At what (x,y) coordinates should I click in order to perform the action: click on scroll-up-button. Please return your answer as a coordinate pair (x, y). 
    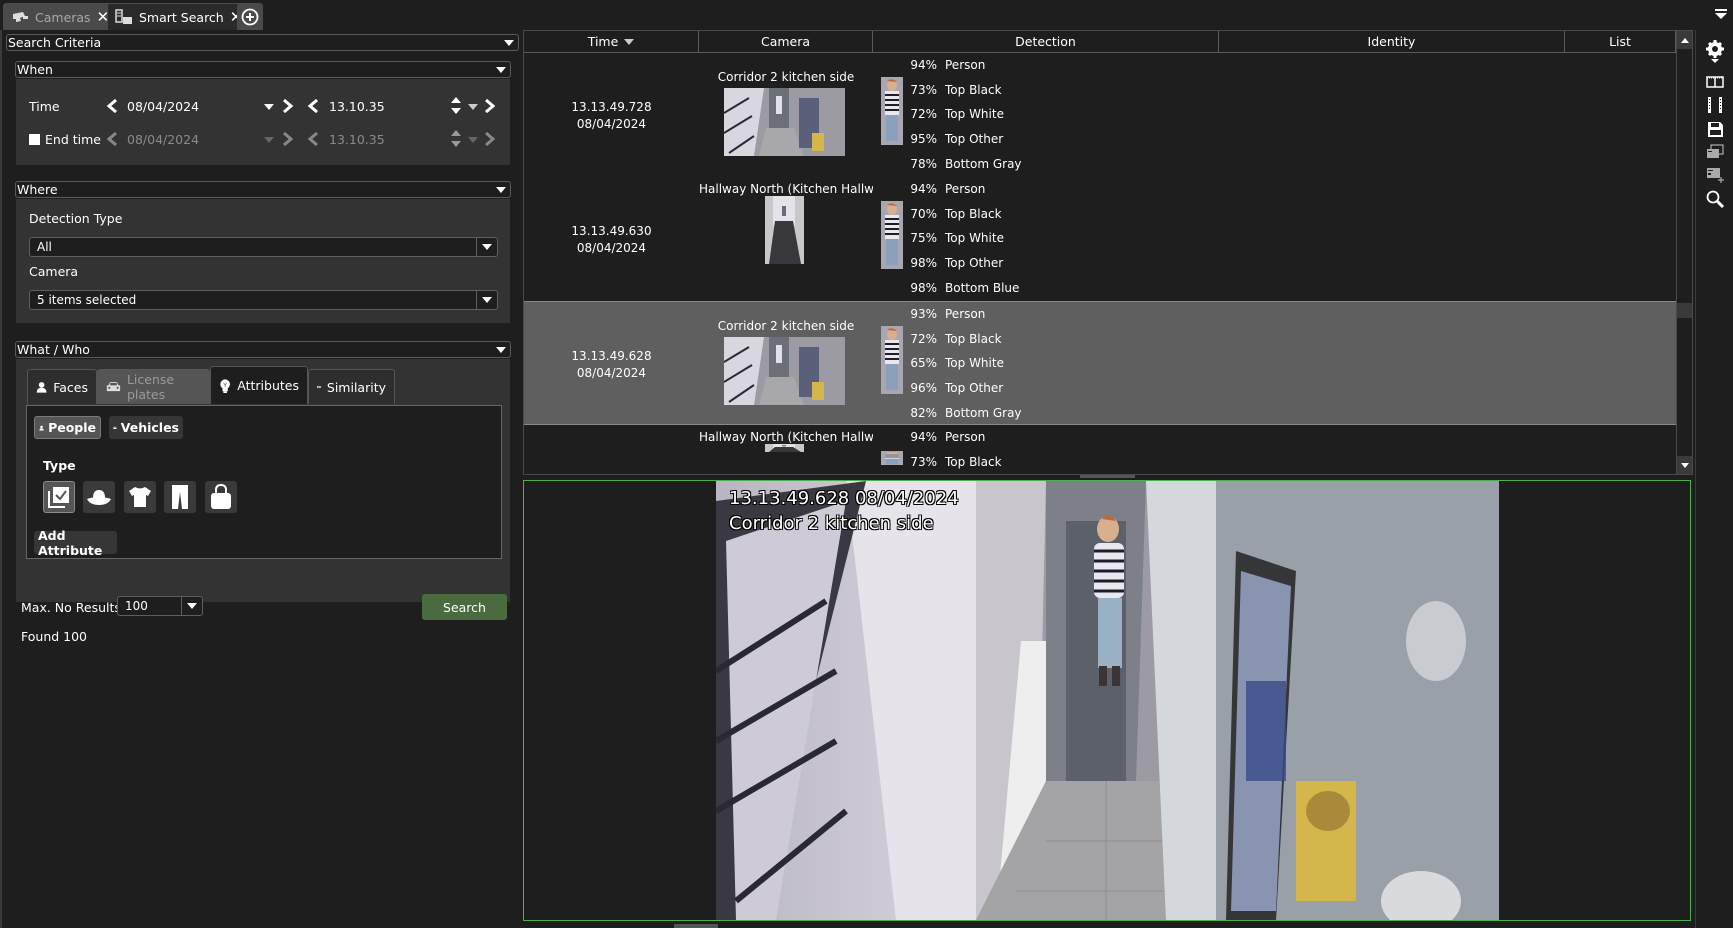
    Looking at the image, I should click on (1684, 40).